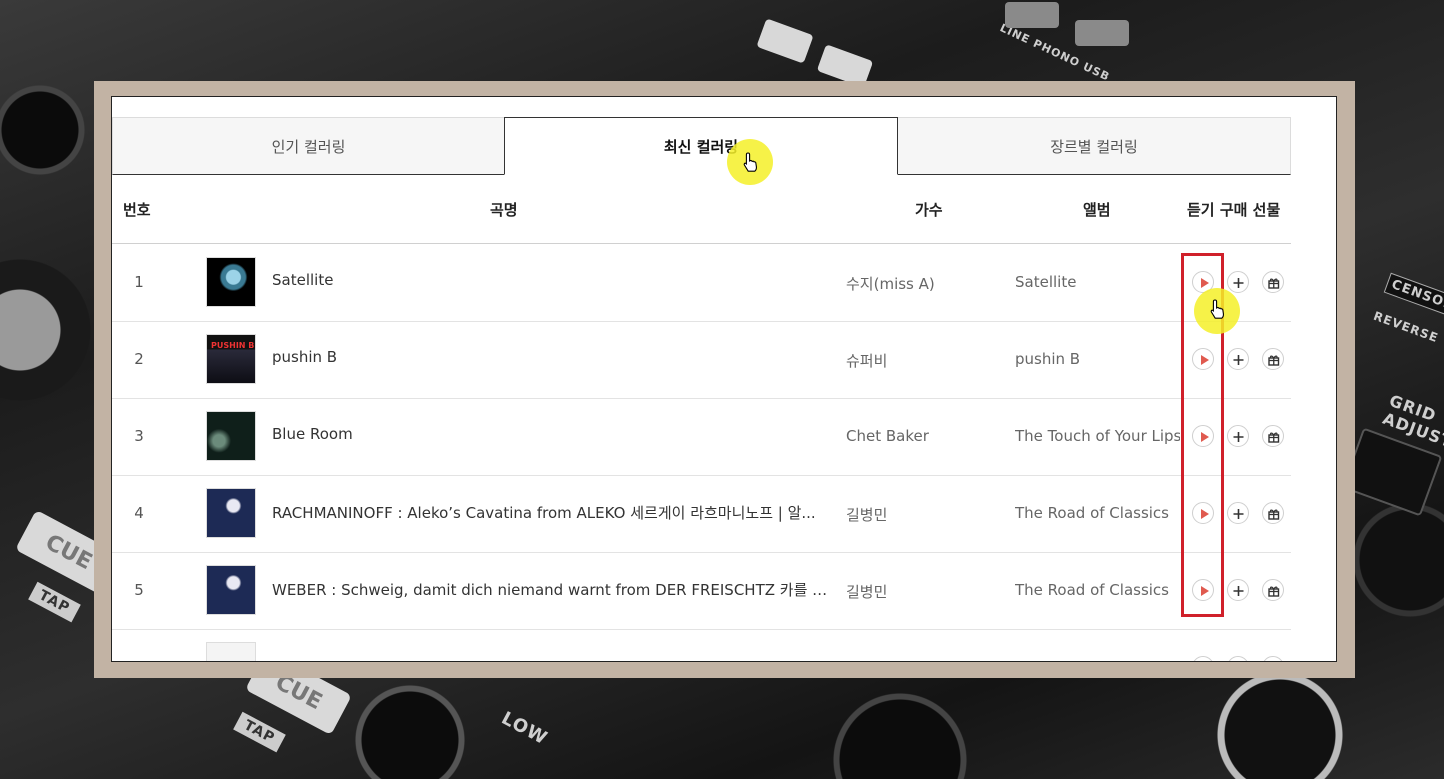  What do you see at coordinates (554, 357) in the screenshot?
I see `song-title: pushin B` at bounding box center [554, 357].